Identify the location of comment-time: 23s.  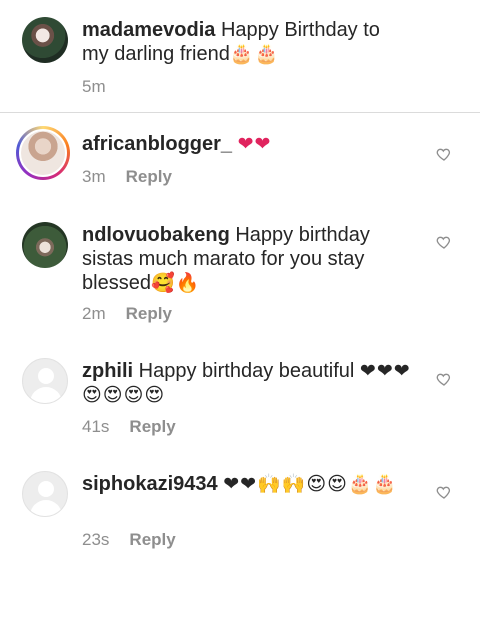
(96, 539).